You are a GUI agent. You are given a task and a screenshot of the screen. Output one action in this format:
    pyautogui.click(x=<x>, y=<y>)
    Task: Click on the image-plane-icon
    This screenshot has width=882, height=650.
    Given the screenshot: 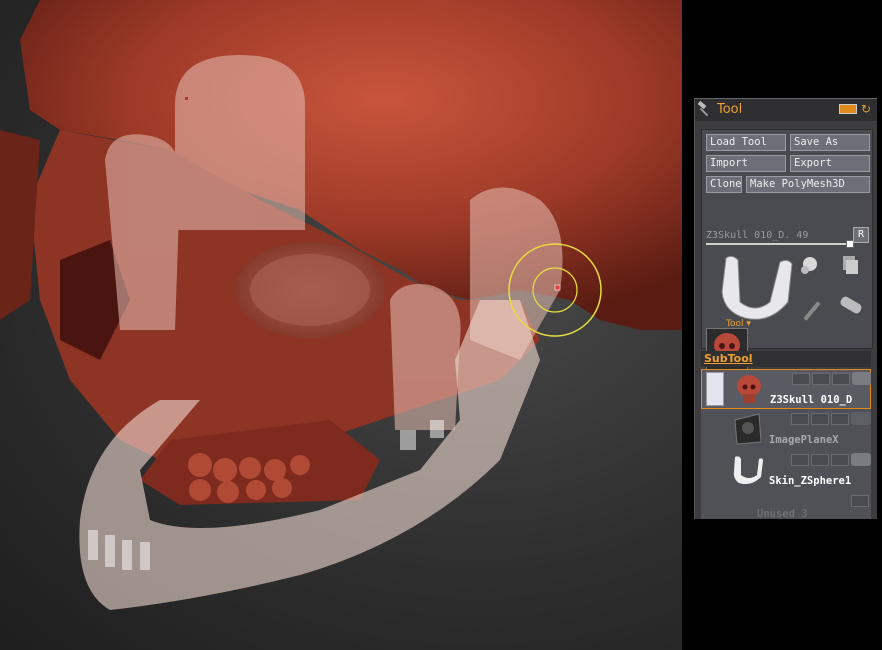 What is the action you would take?
    pyautogui.click(x=748, y=429)
    